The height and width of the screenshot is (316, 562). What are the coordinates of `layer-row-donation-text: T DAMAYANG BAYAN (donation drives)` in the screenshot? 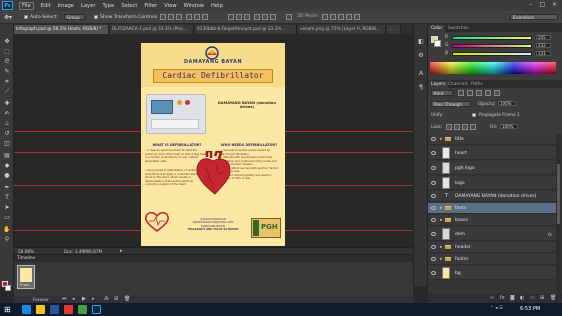 It's located at (492, 196).